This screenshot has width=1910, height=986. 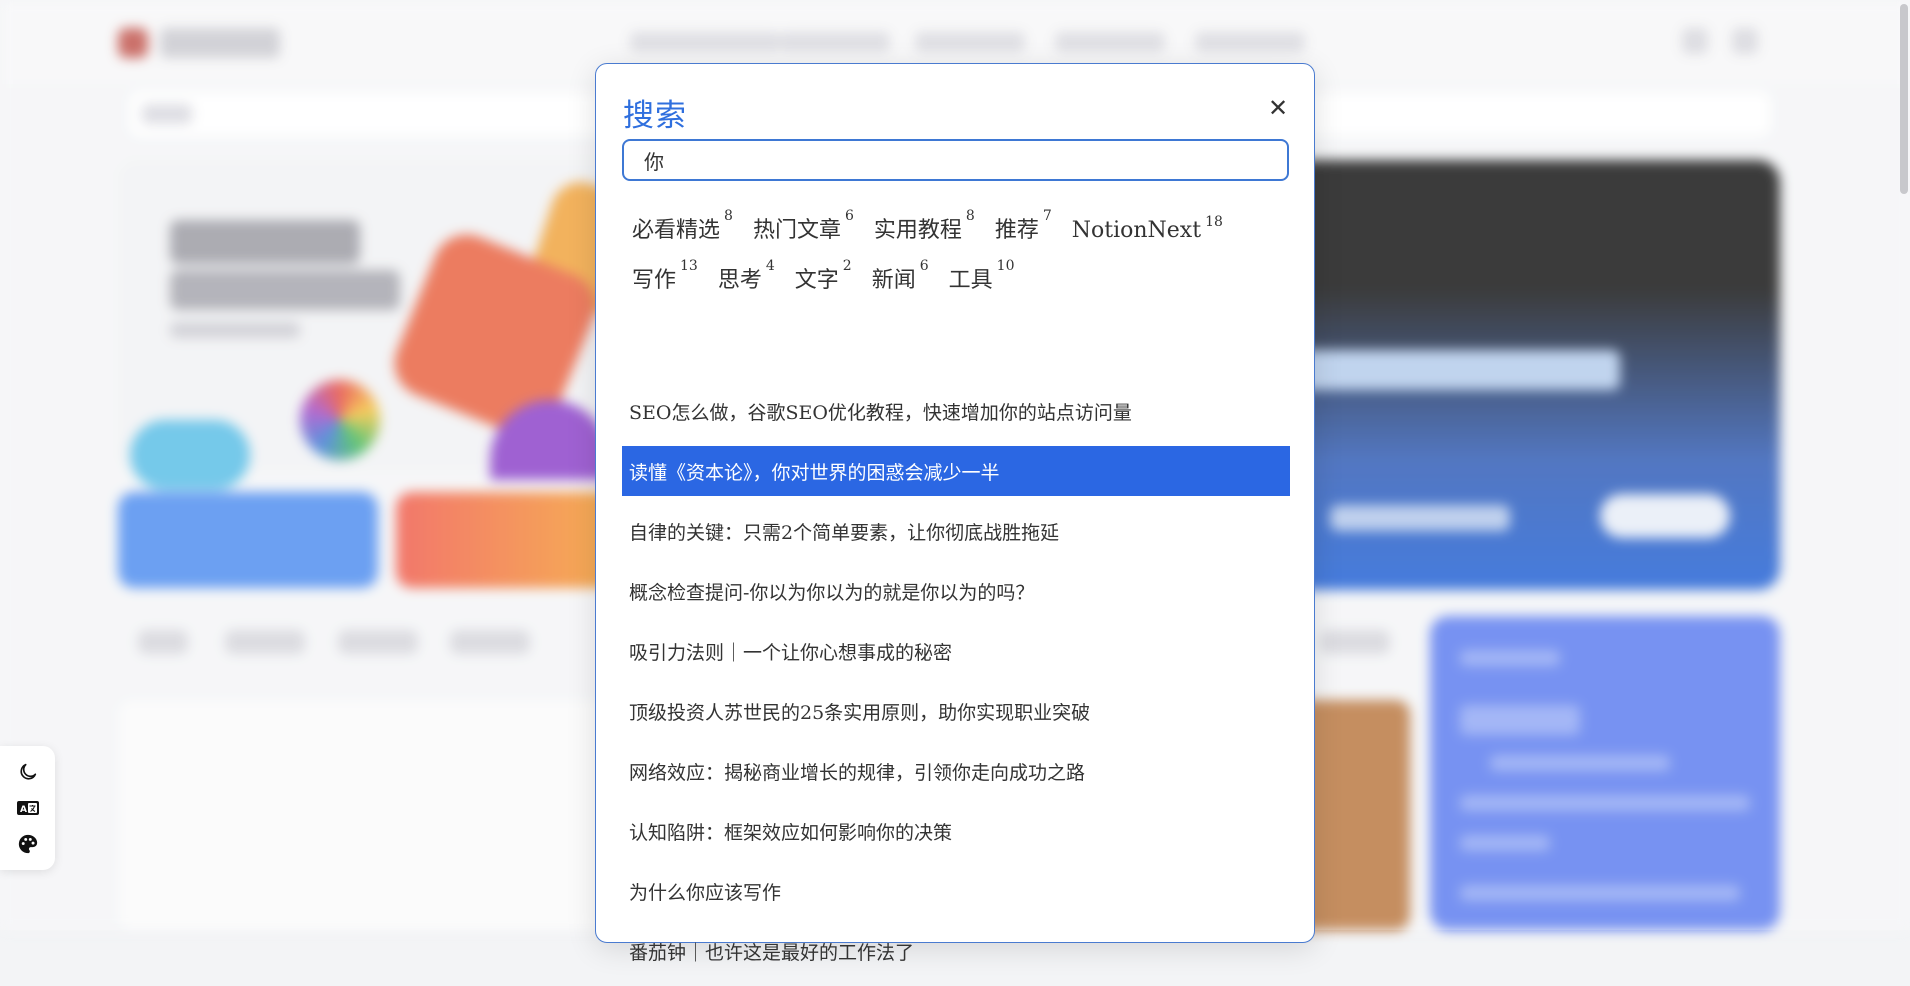 What do you see at coordinates (1214, 222) in the screenshot?
I see `tag-count: 18` at bounding box center [1214, 222].